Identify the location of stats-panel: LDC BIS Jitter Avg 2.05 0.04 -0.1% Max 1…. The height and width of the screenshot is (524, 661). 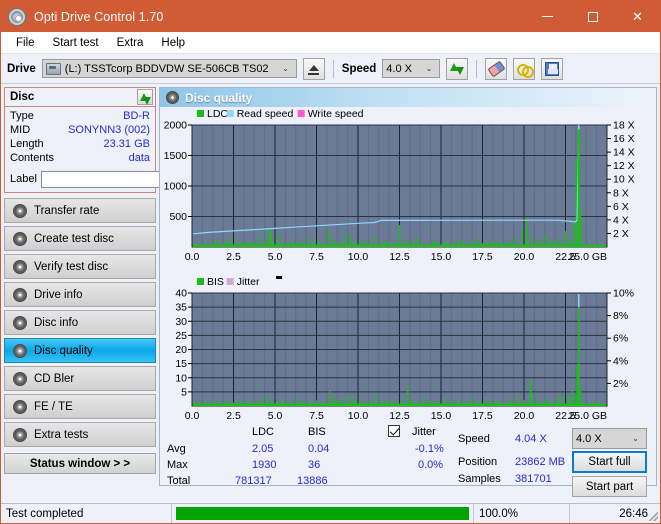
(408, 460).